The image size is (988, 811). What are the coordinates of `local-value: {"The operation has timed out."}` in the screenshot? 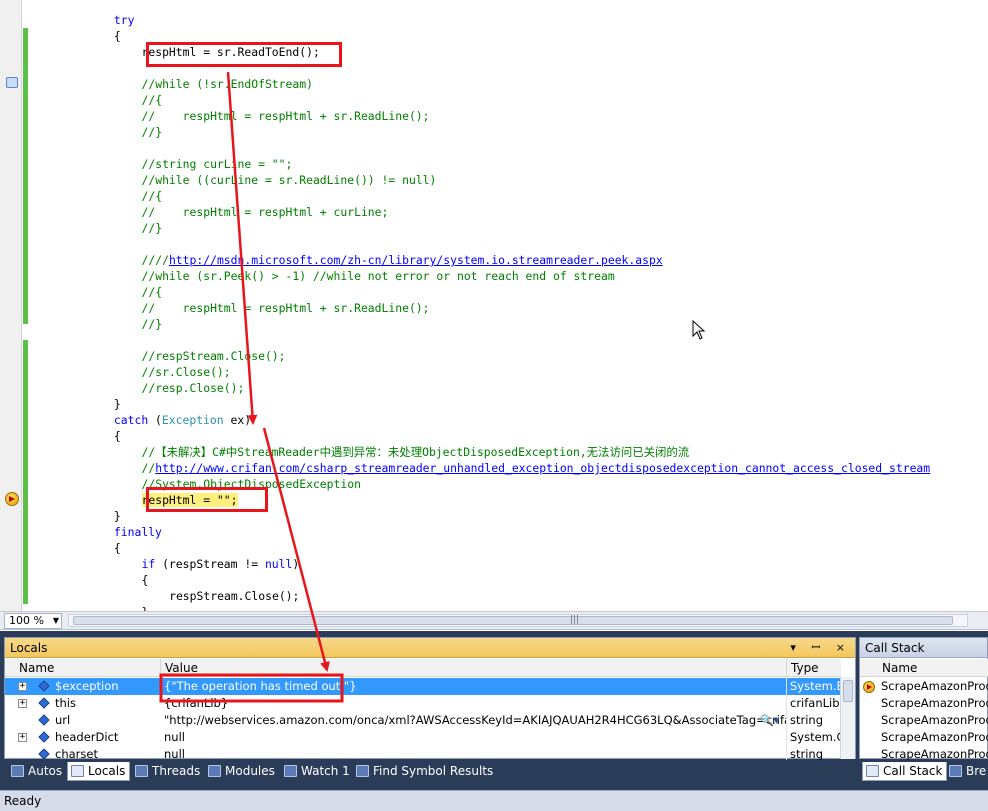 It's located at (474, 686).